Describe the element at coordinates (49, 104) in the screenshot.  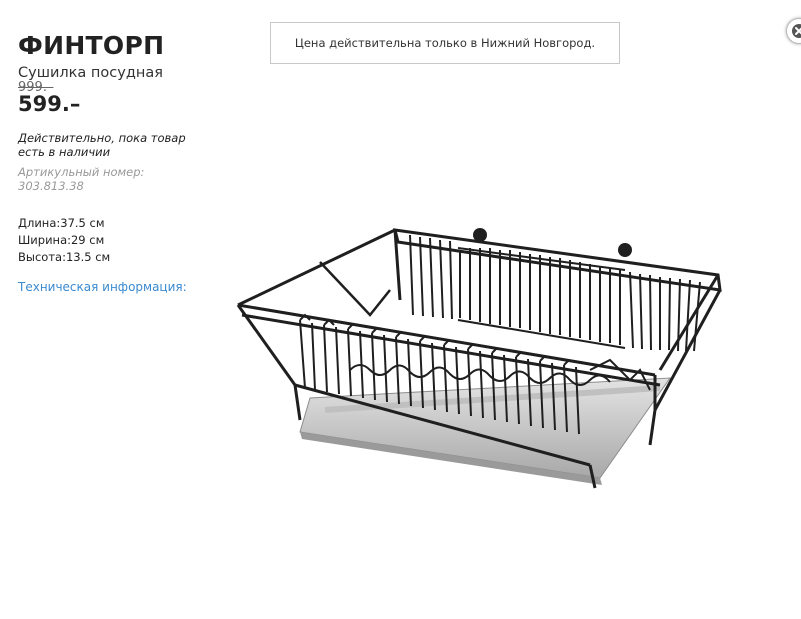
I see `current-price: 599.–` at that location.